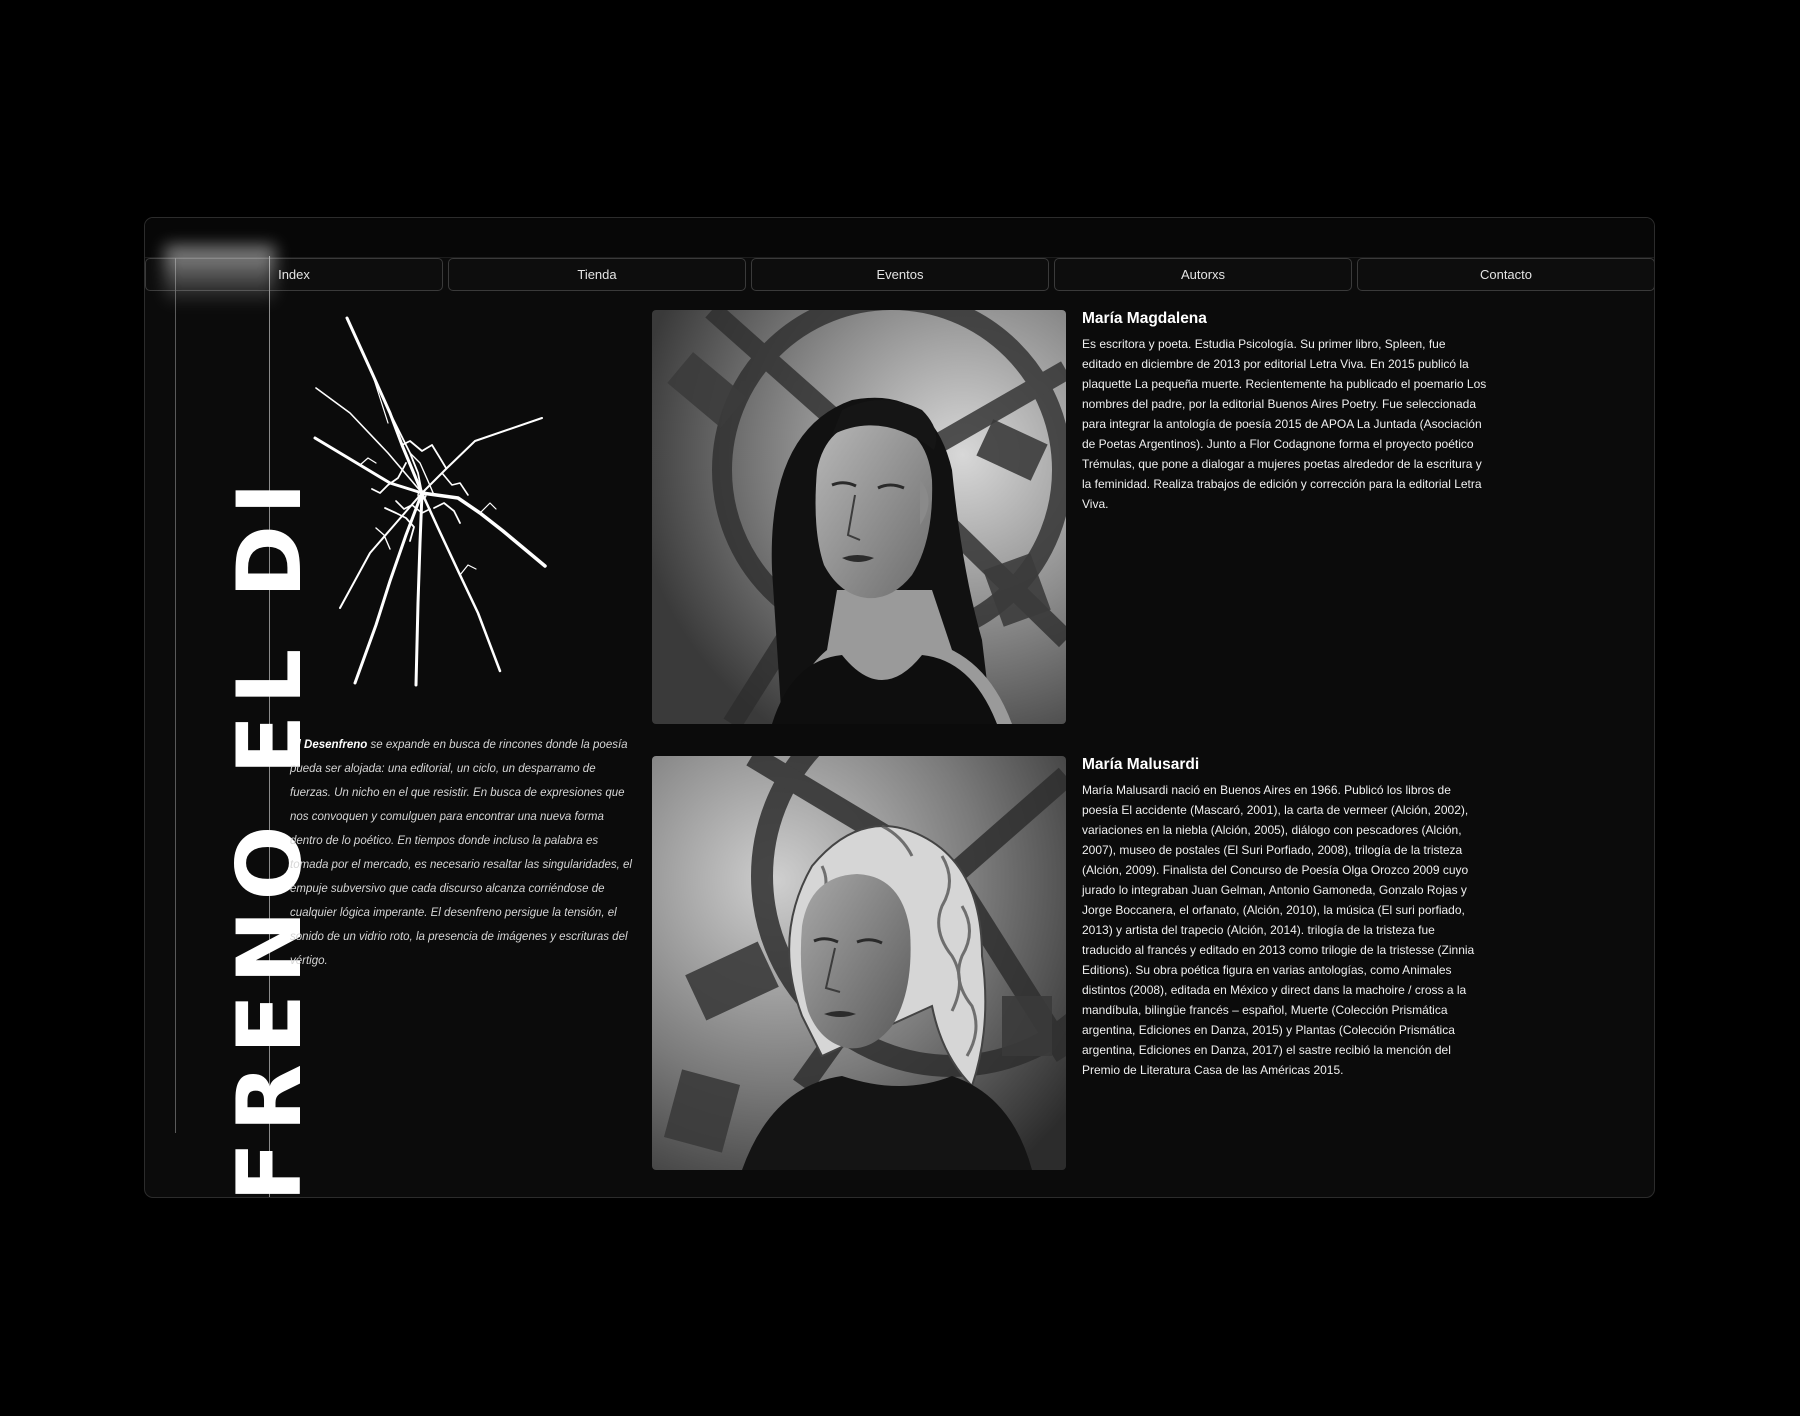 This screenshot has width=1800, height=1416. What do you see at coordinates (329, 744) in the screenshot?
I see `intro-emphasis: El Desenfreno` at bounding box center [329, 744].